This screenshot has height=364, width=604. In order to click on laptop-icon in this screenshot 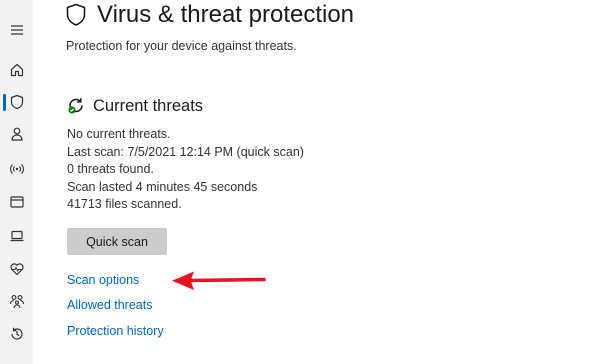, I will do `click(17, 236)`.